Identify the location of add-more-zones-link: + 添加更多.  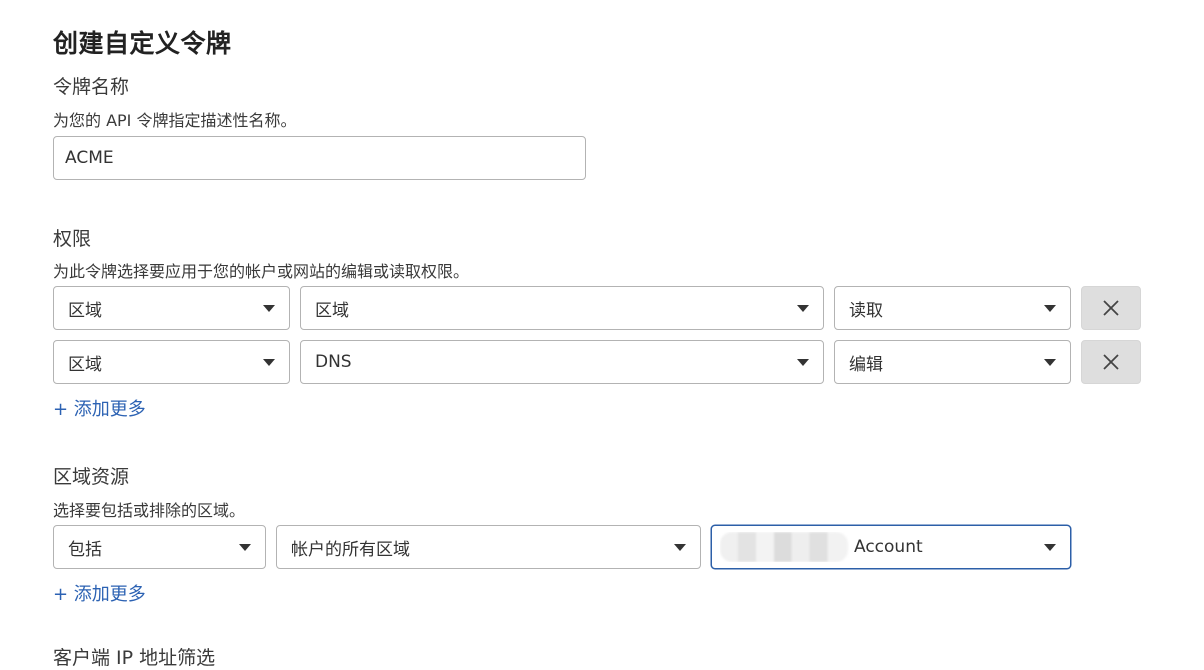
(99, 593).